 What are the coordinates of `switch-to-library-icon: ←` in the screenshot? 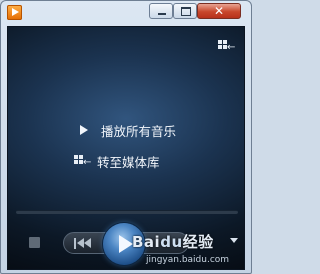 It's located at (226, 46).